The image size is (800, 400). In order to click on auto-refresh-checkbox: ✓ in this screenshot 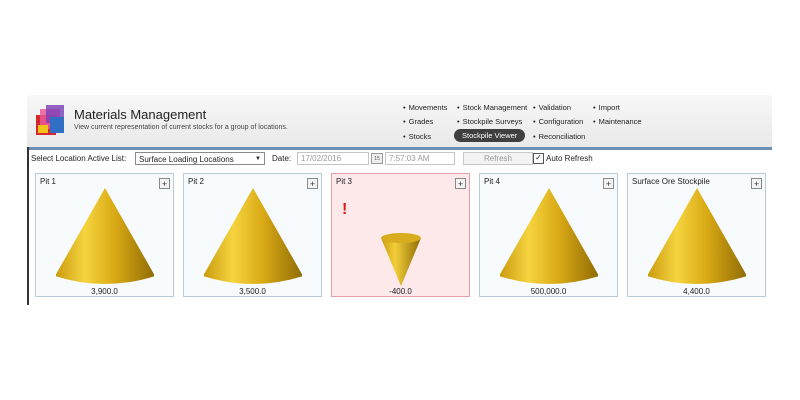, I will do `click(538, 158)`.